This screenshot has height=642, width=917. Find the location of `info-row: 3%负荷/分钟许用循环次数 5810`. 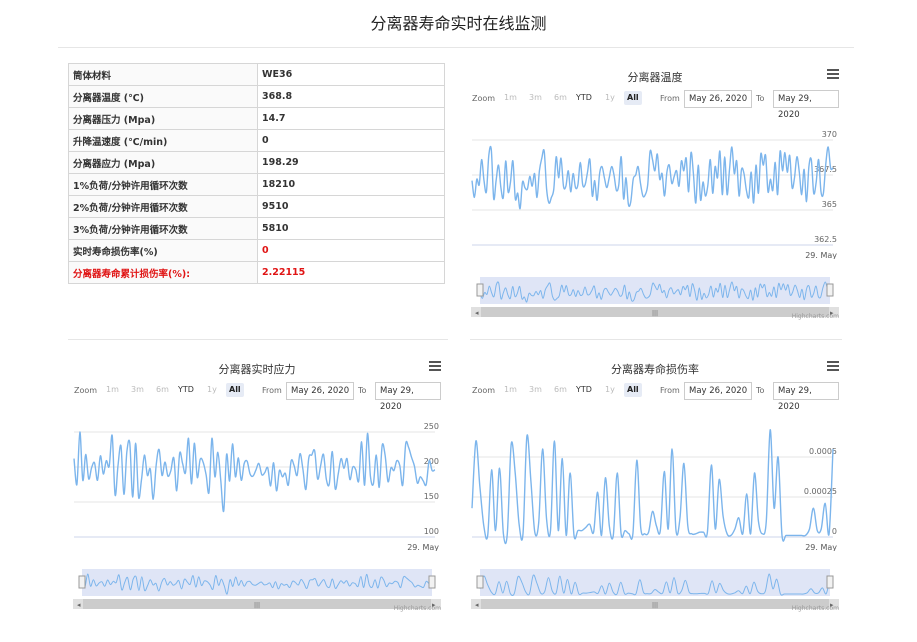

info-row: 3%负荷/分钟许用循环次数 5810 is located at coordinates (256, 228).